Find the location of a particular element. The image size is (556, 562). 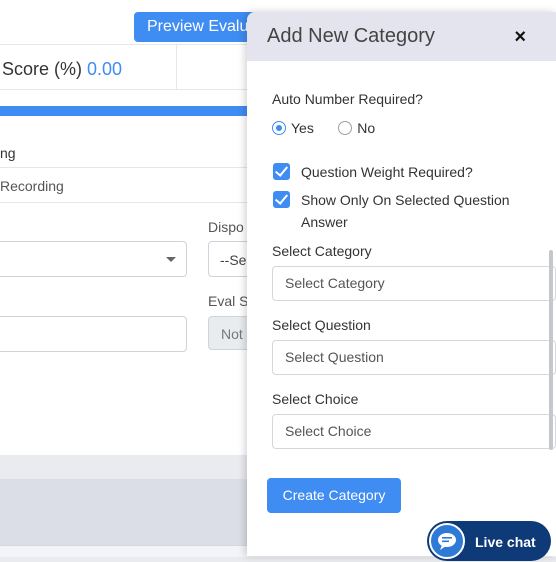

live-chat-label: Live chat is located at coordinates (505, 542).